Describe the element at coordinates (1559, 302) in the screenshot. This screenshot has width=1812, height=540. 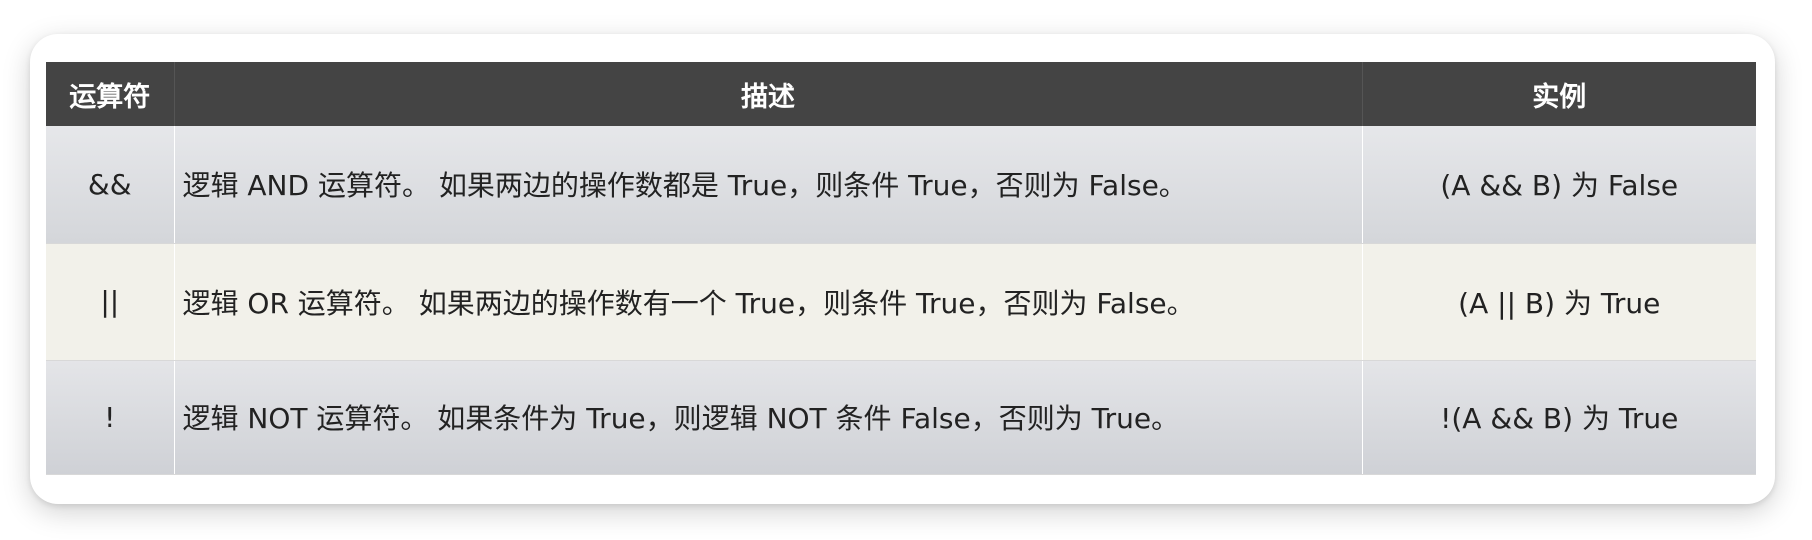
I see `example-cell: (A || B) 为 True` at that location.